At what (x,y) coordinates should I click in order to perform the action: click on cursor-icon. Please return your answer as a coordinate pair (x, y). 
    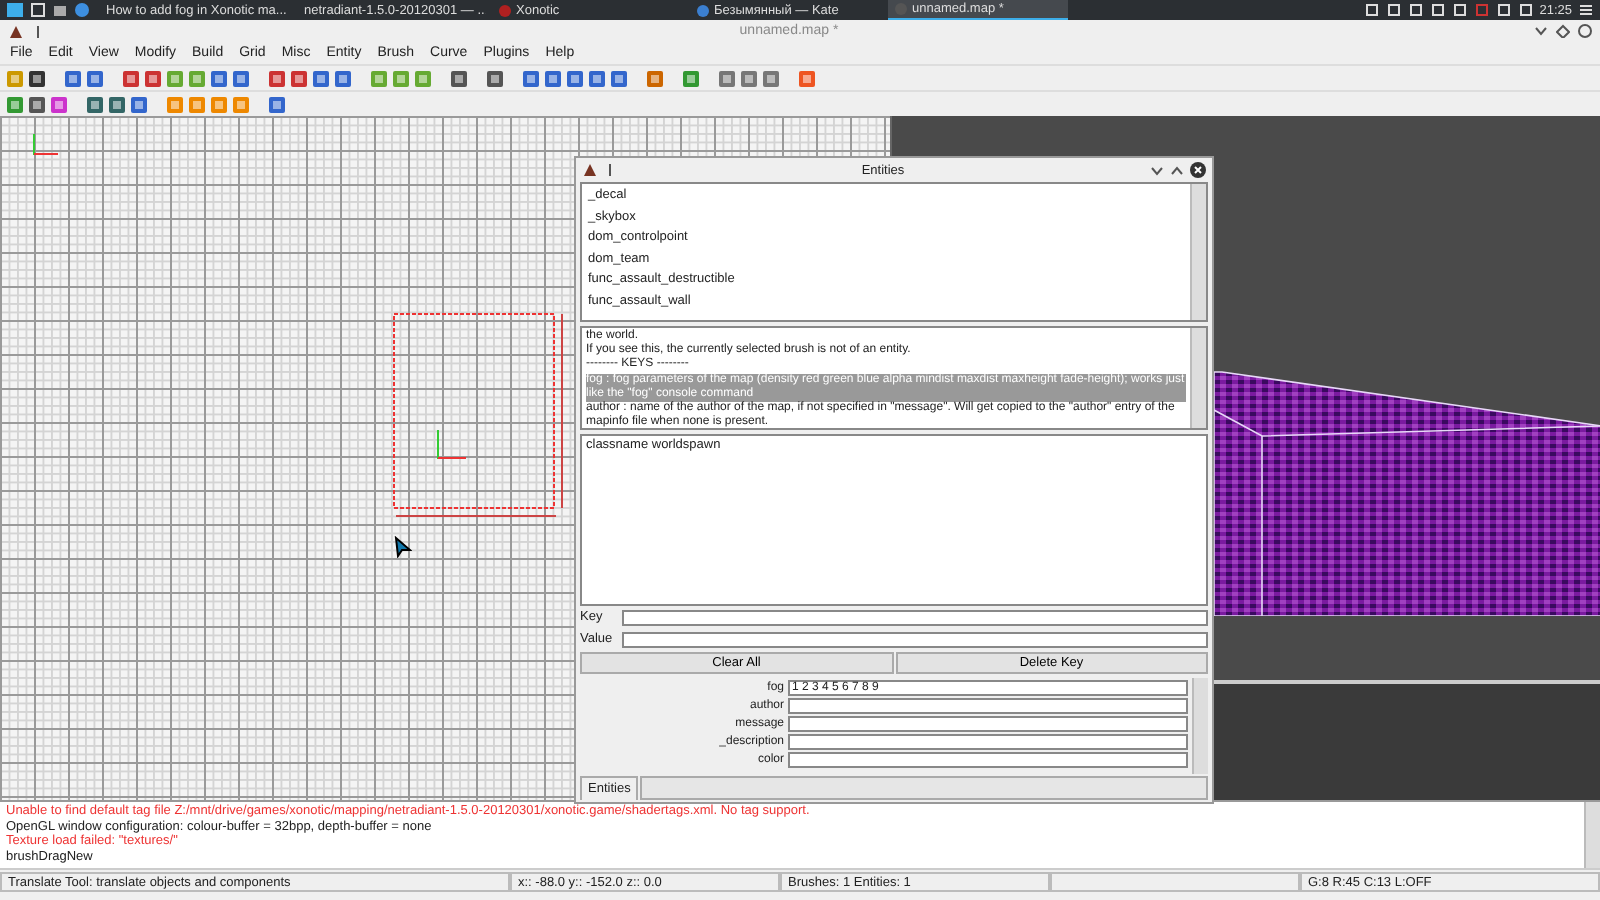
    Looking at the image, I should click on (403, 547).